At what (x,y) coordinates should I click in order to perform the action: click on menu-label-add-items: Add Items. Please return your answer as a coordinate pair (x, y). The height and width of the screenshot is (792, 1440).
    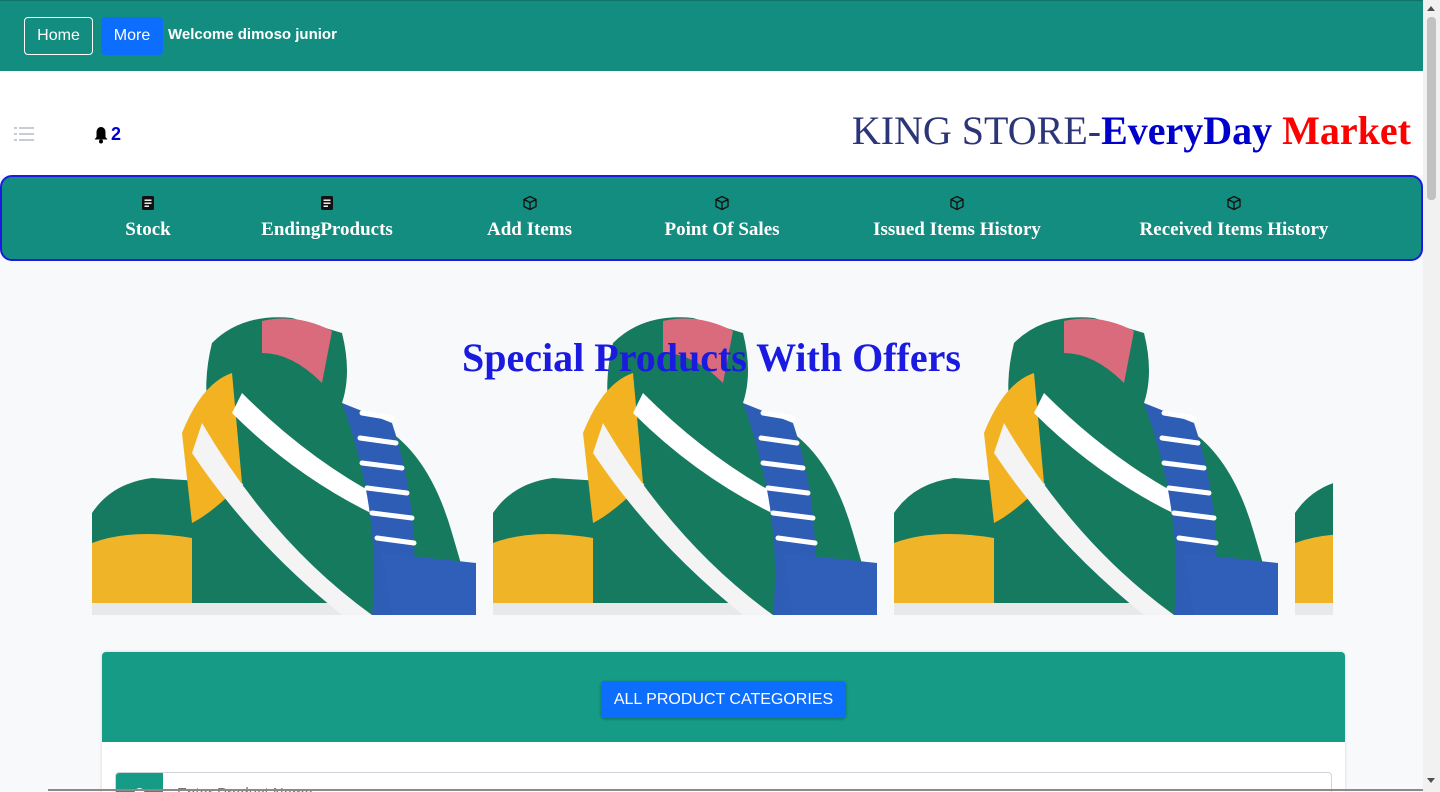
    Looking at the image, I should click on (529, 229).